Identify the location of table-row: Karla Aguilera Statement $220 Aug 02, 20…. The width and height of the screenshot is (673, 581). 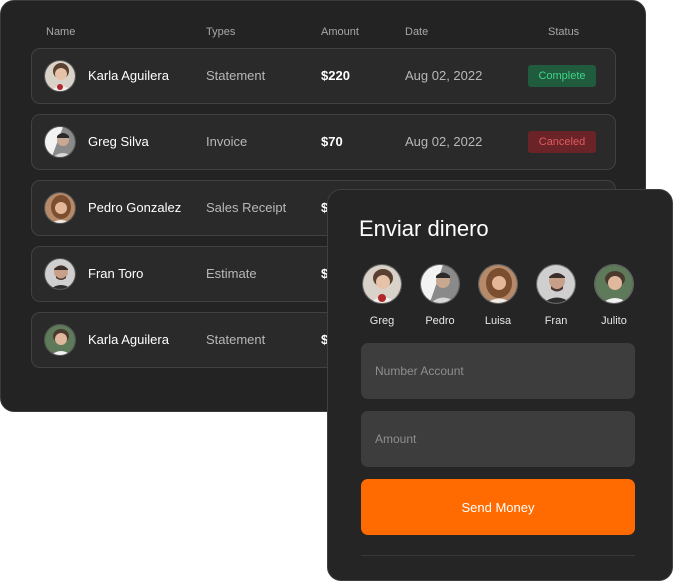
(323, 76).